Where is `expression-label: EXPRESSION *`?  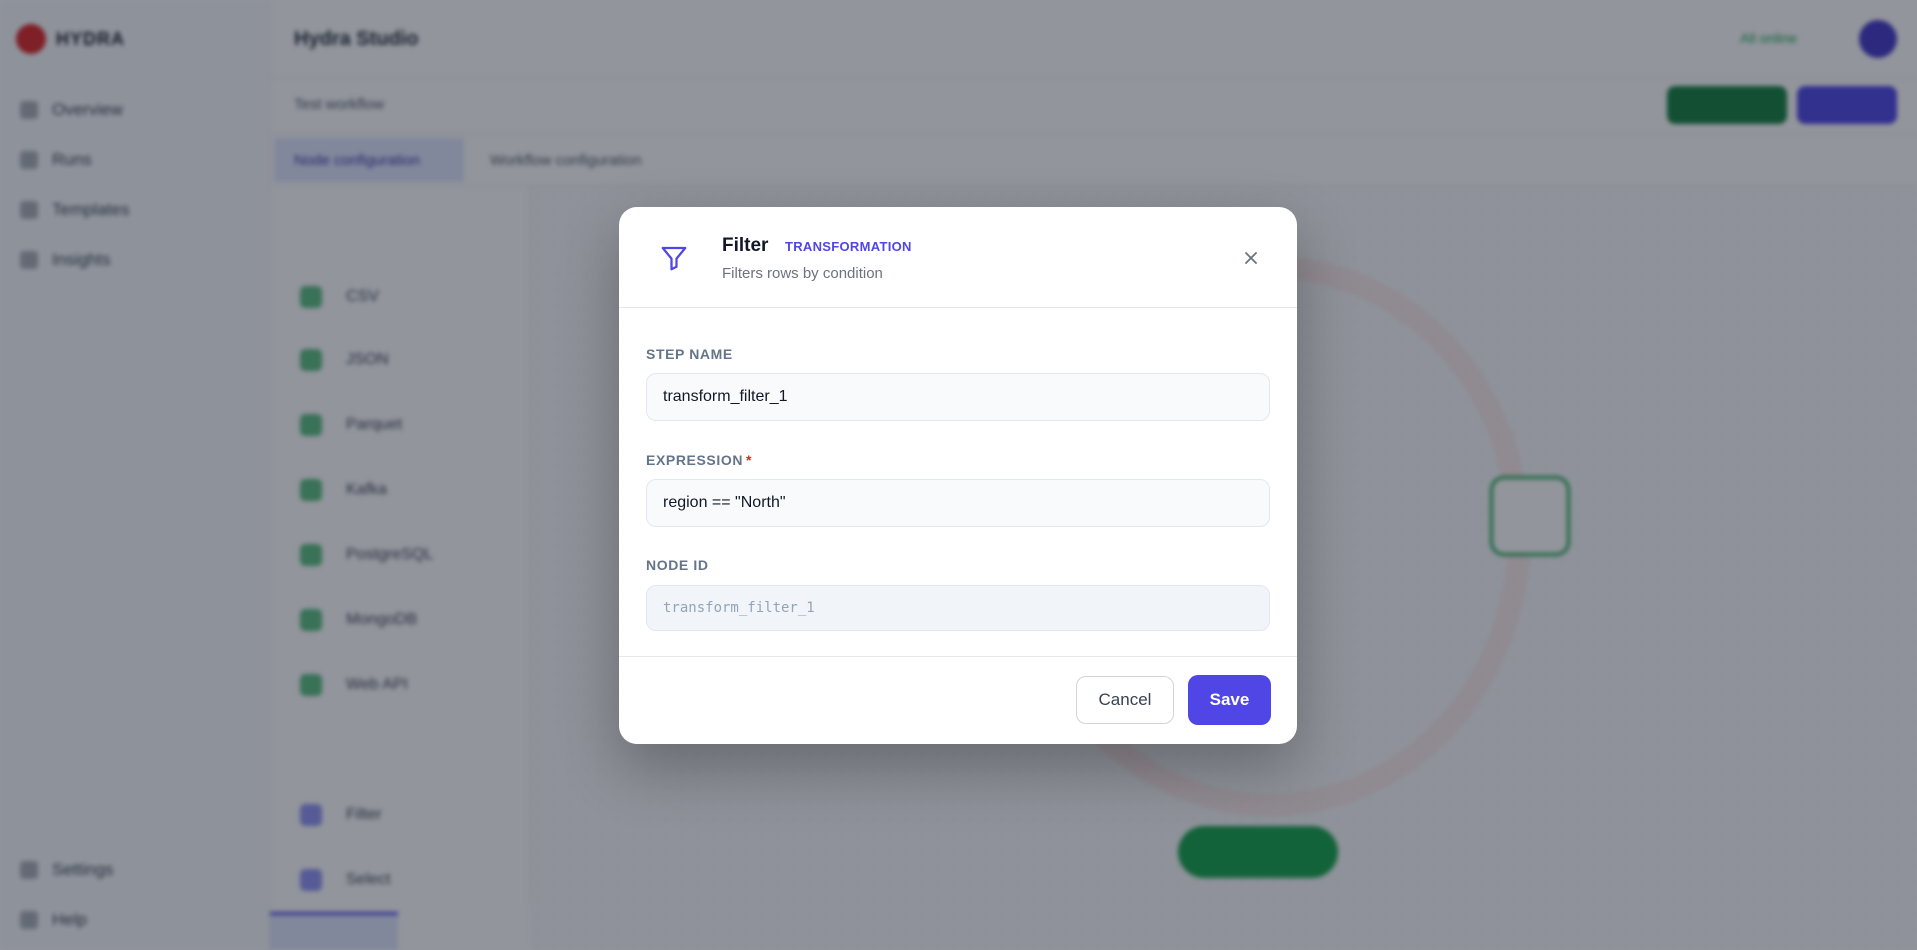
expression-label: EXPRESSION * is located at coordinates (699, 460).